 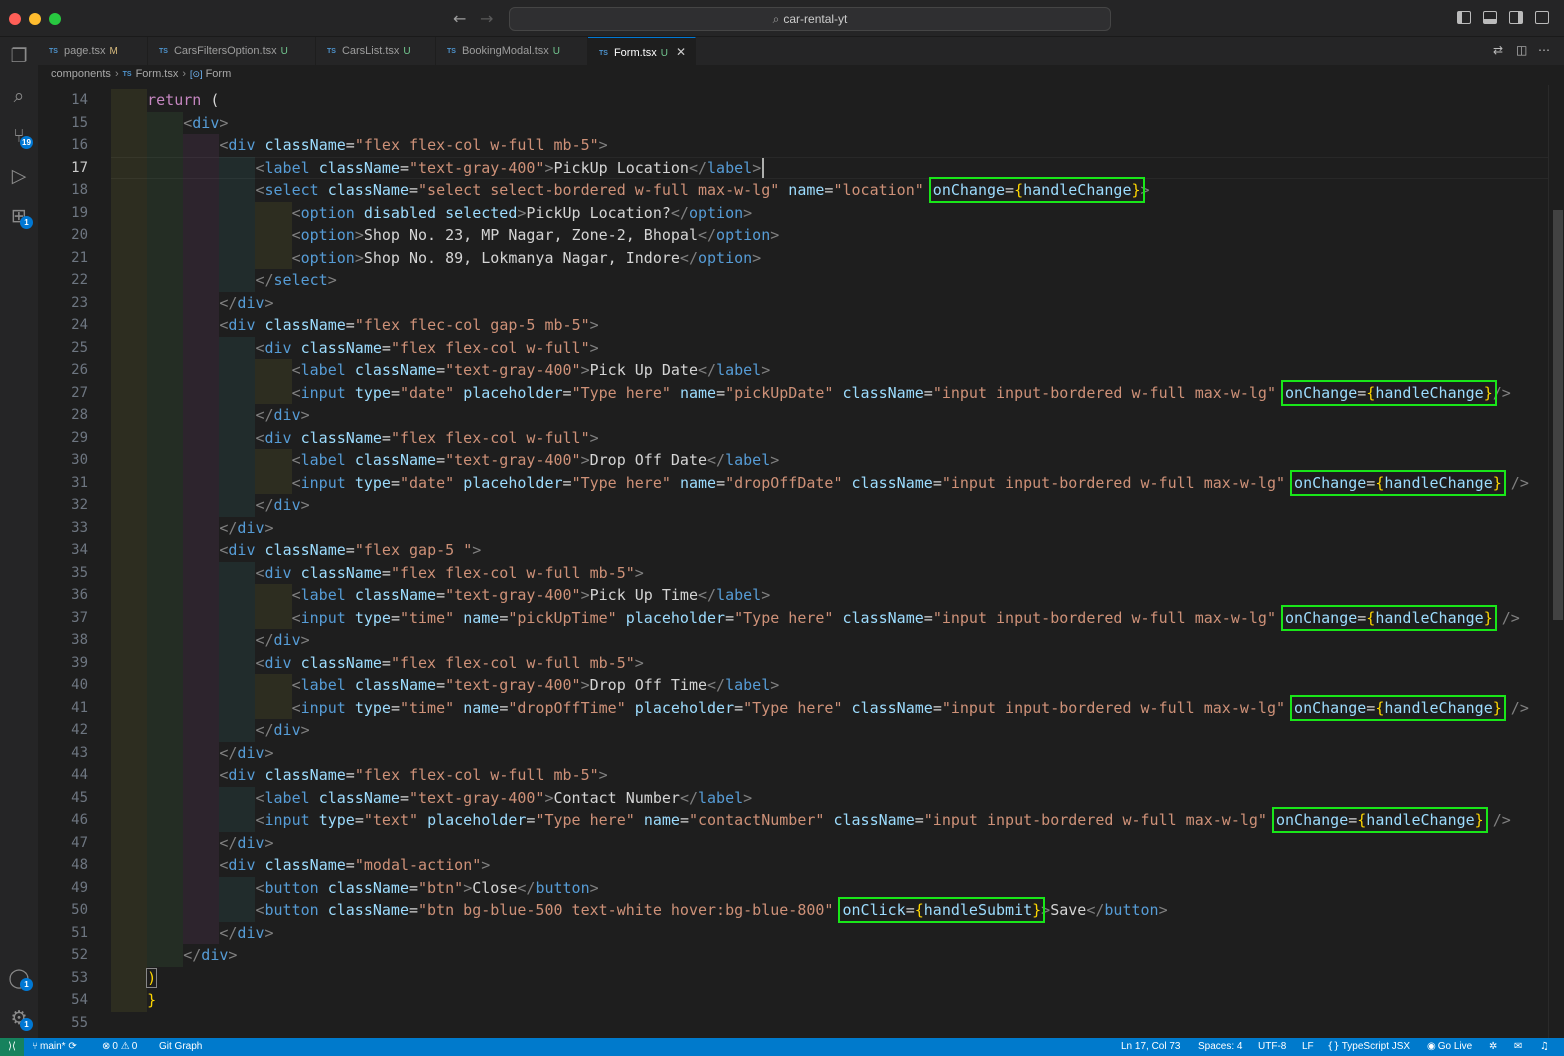 What do you see at coordinates (1490, 17) in the screenshot?
I see `toggle-panel-icon` at bounding box center [1490, 17].